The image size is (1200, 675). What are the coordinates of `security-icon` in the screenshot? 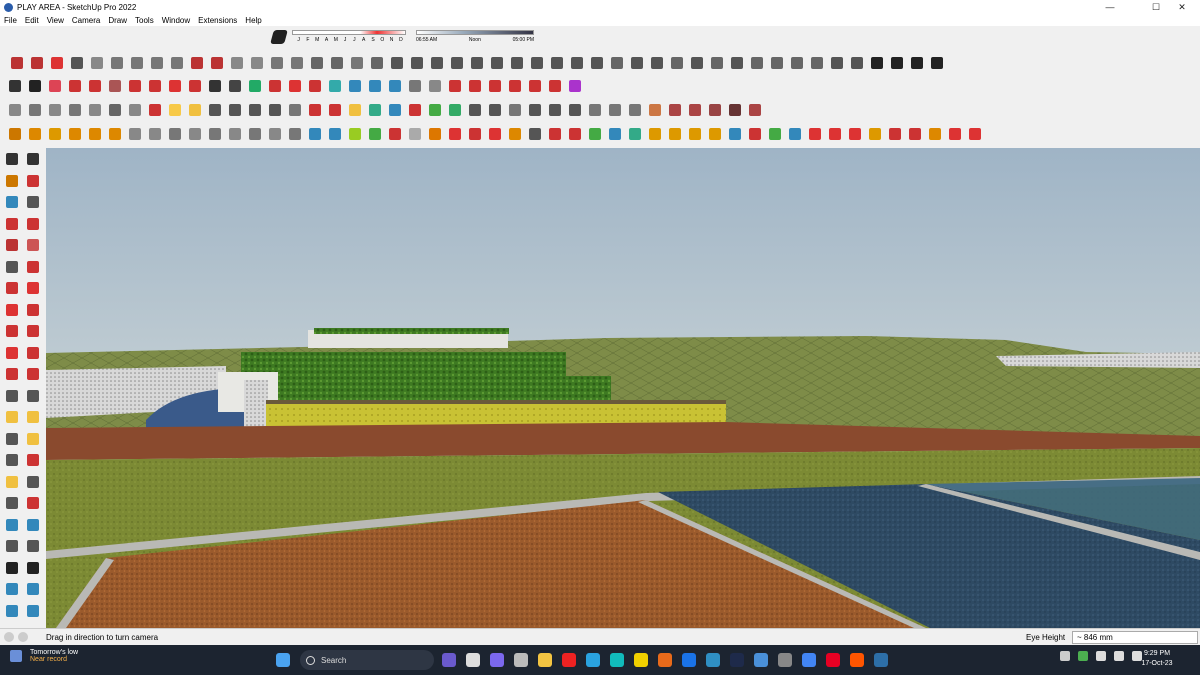 It's located at (1083, 656).